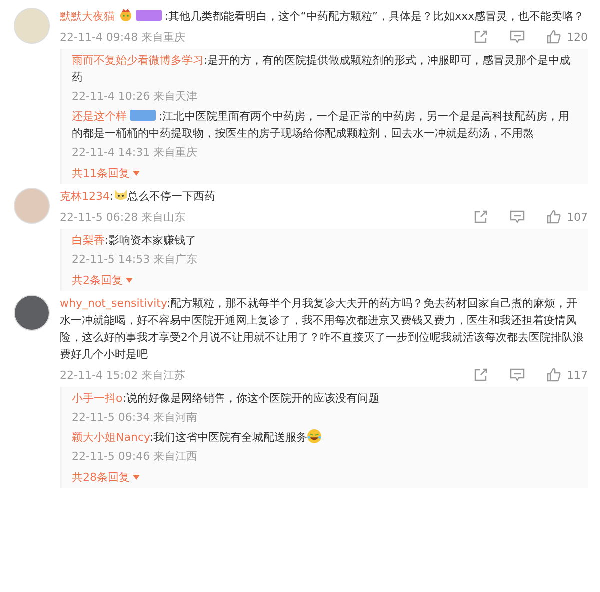  What do you see at coordinates (126, 15) in the screenshot?
I see `crown-emoji-icon` at bounding box center [126, 15].